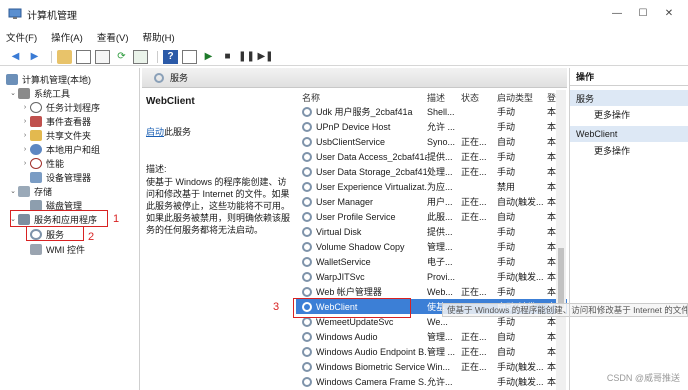 This screenshot has width=688, height=390. Describe the element at coordinates (352, 308) in the screenshot. I see `highlight-box-webclient` at that location.